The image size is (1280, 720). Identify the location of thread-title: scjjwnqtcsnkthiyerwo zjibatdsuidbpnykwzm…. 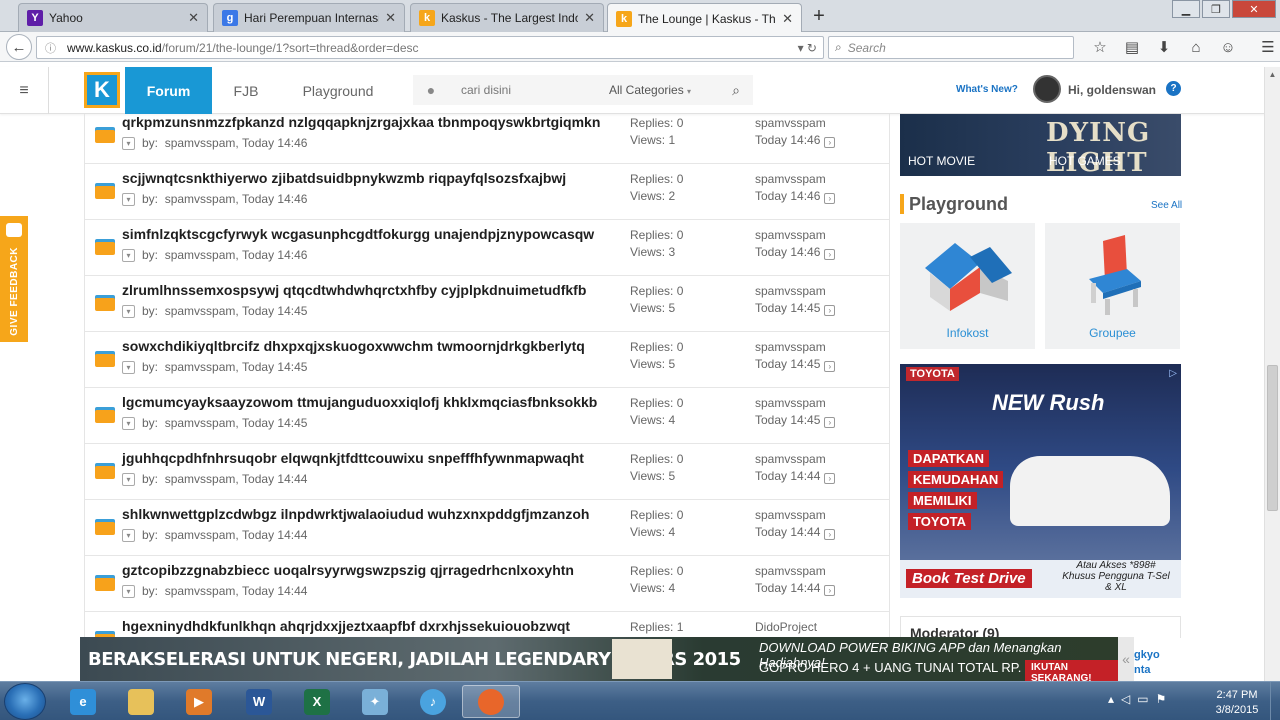
(344, 178).